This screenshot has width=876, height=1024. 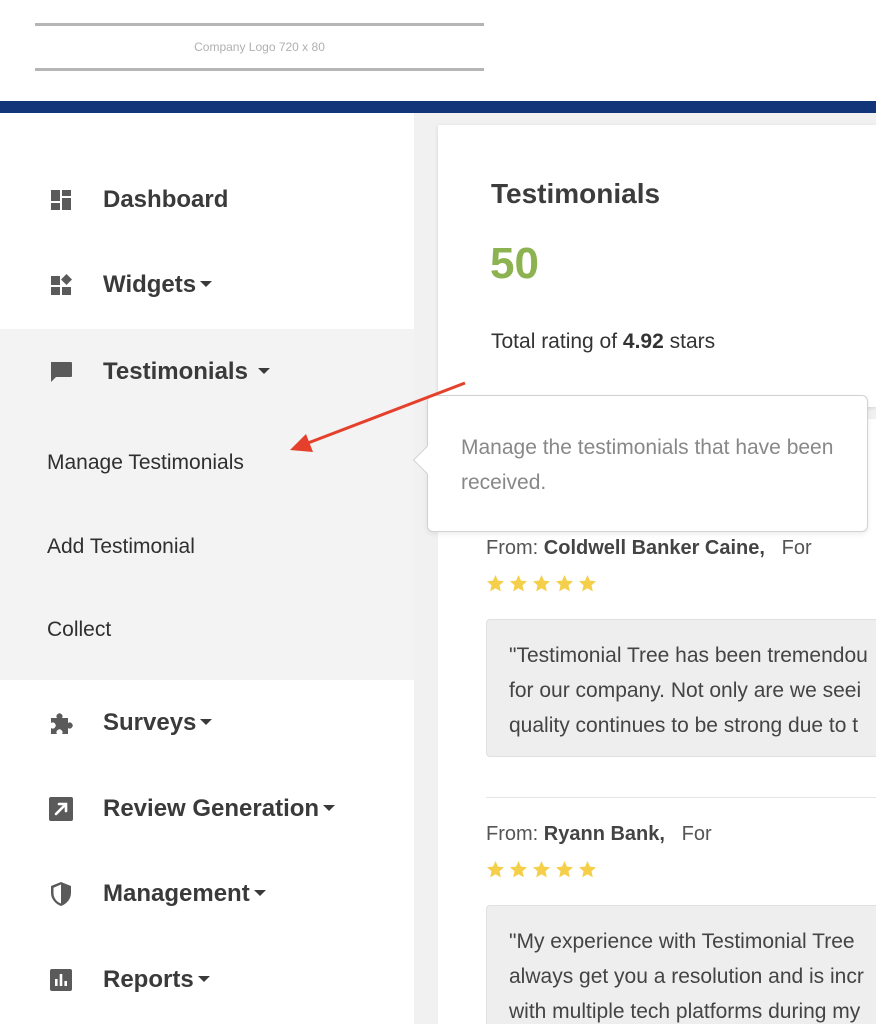 What do you see at coordinates (61, 372) in the screenshot?
I see `chat-bubble-icon` at bounding box center [61, 372].